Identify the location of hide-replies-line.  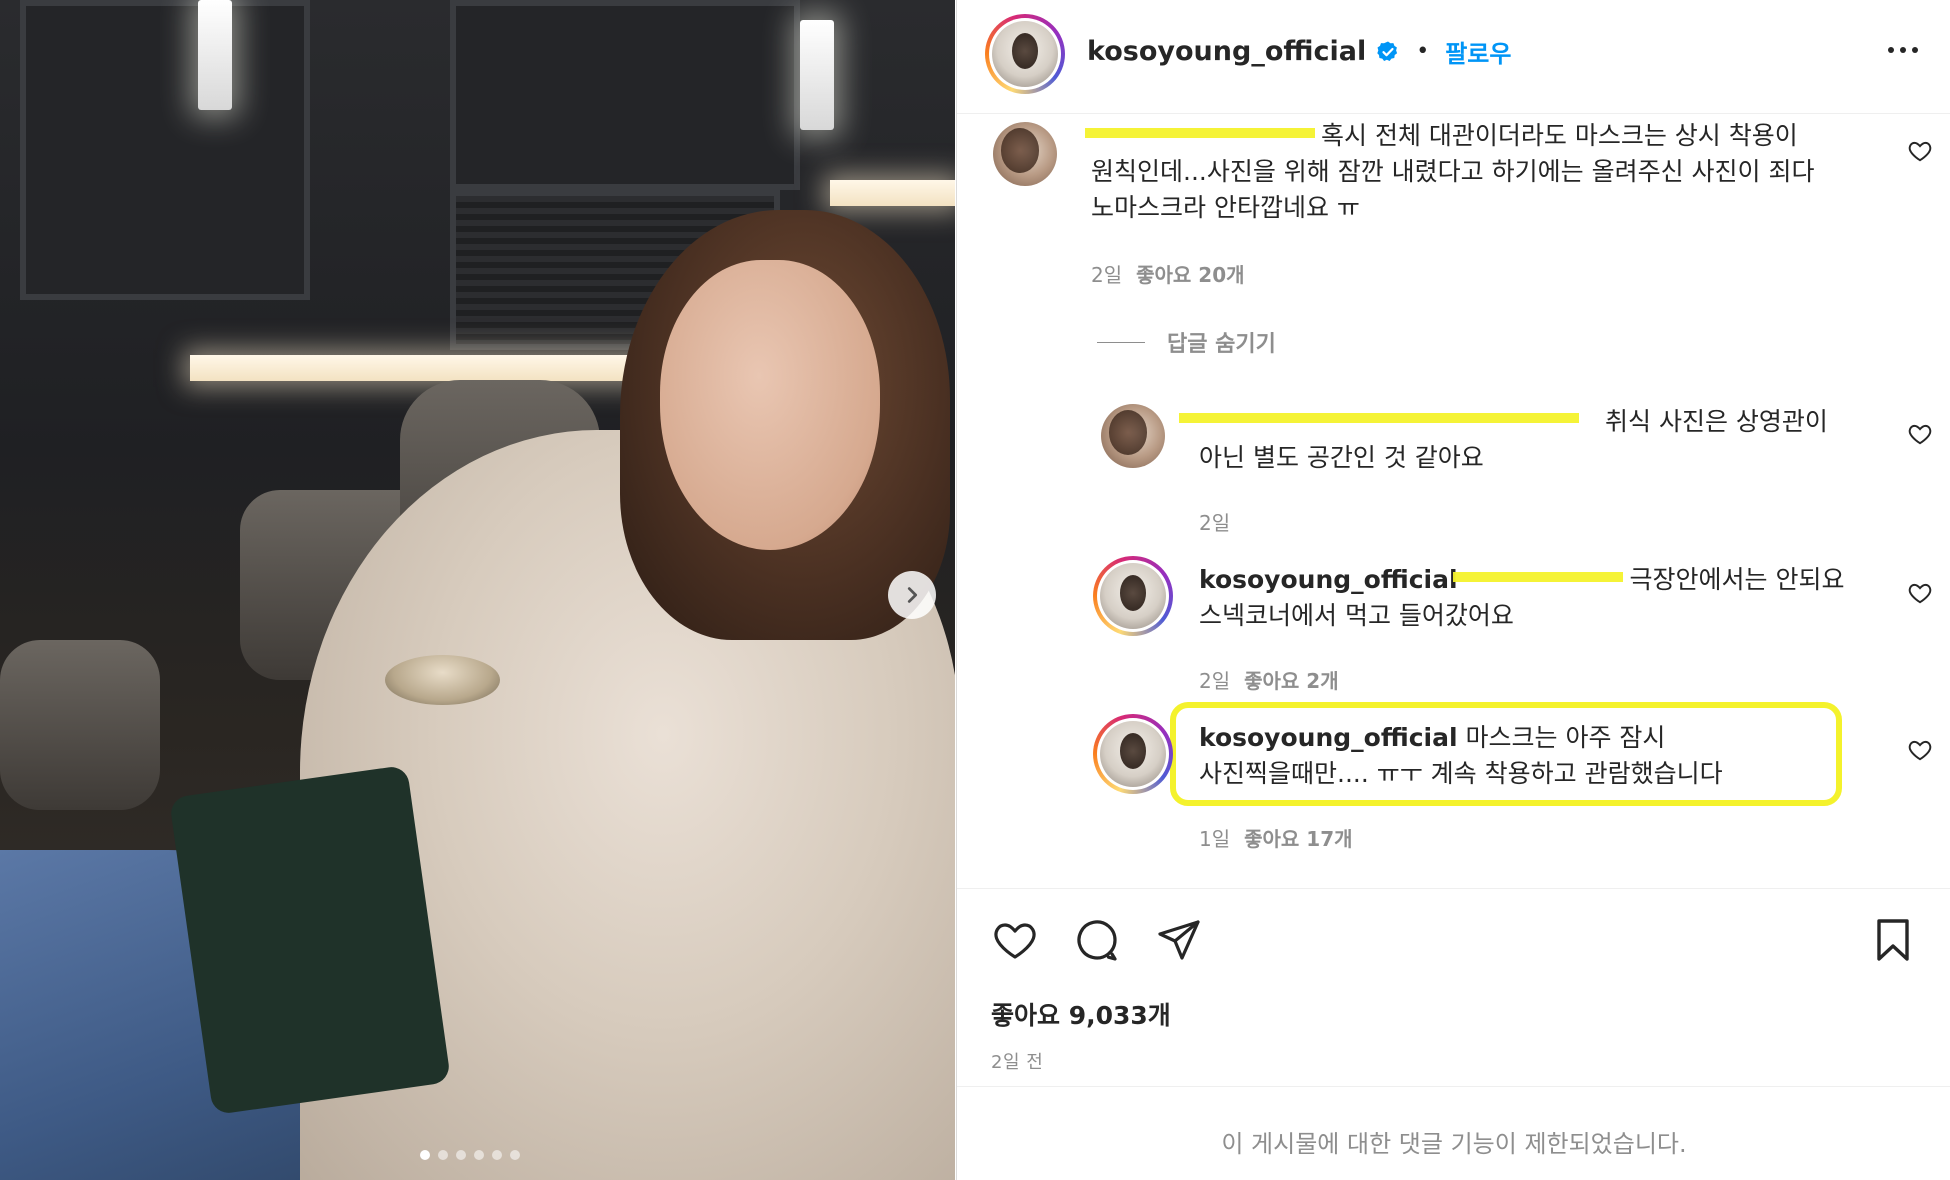
(1121, 342).